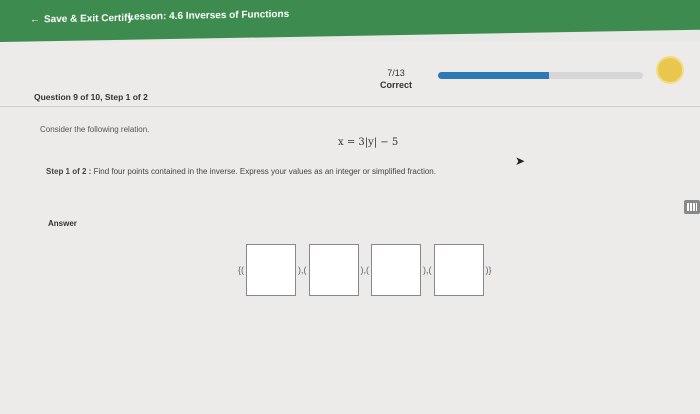  I want to click on score-value: 7/13, so click(396, 73).